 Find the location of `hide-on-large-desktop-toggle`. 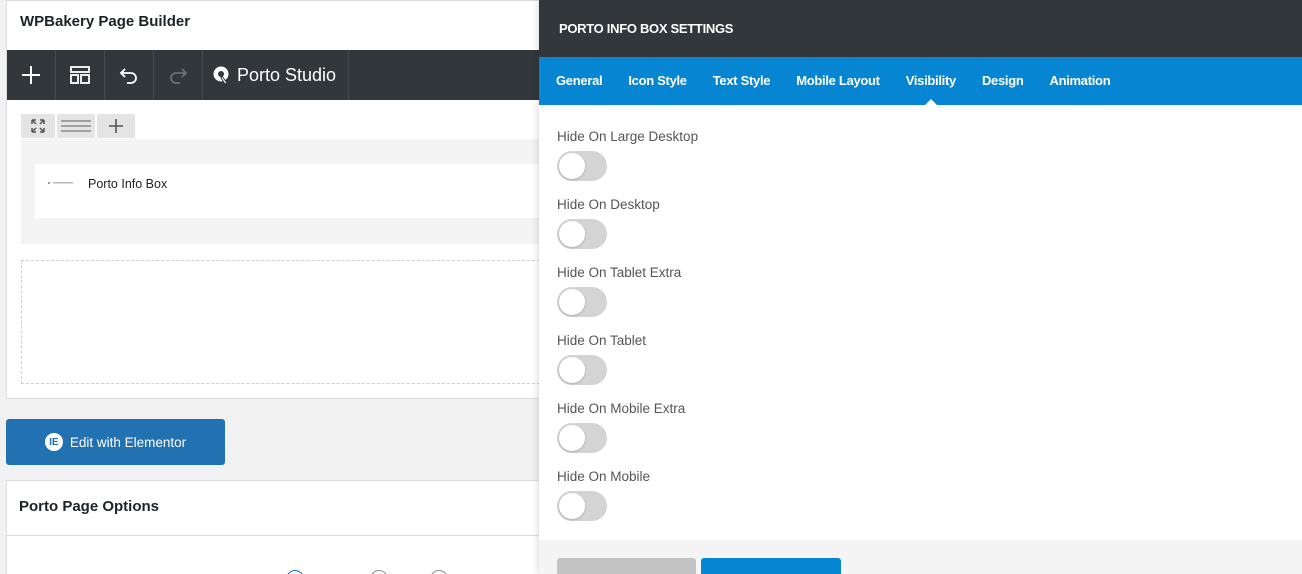

hide-on-large-desktop-toggle is located at coordinates (582, 166).